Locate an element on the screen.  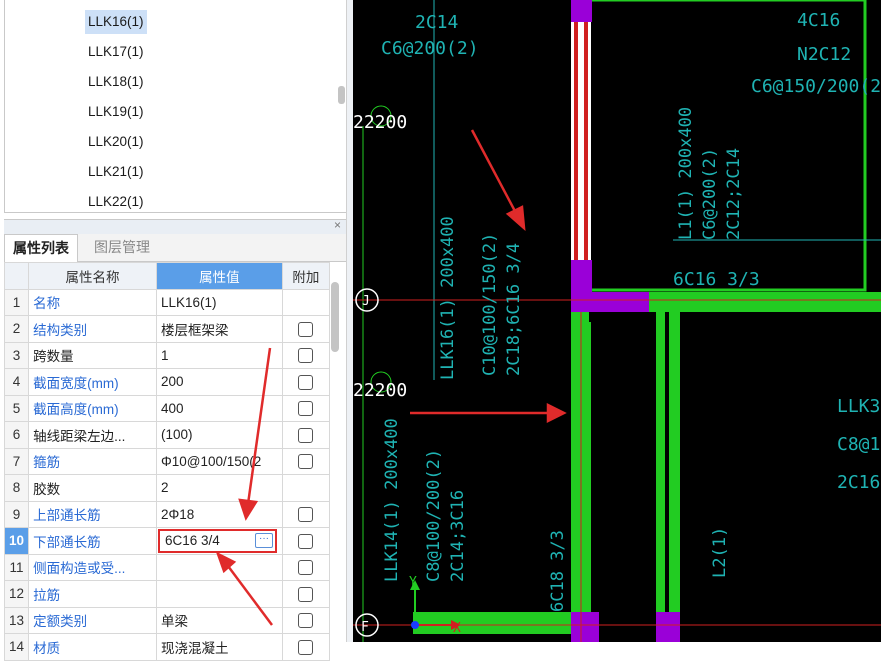
table-row: 2 结构类别 楼层框架梁 is located at coordinates (167, 329).